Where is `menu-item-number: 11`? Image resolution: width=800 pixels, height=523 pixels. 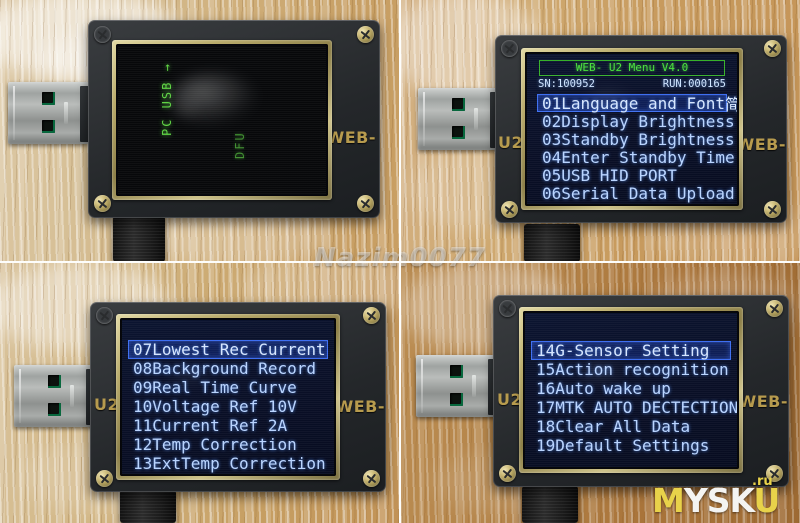
menu-item-number: 11 is located at coordinates (143, 425).